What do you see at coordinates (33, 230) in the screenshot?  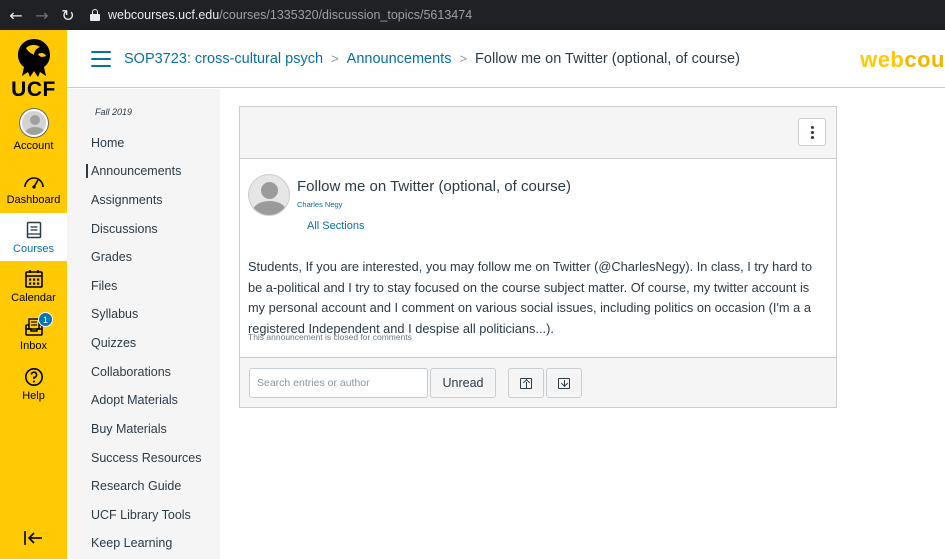 I see `courses-icon` at bounding box center [33, 230].